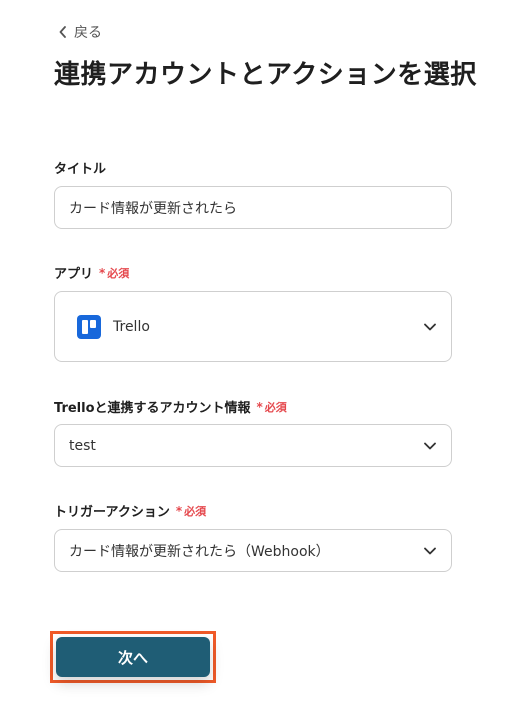 This screenshot has height=721, width=532. I want to click on page-title: 連携アカウントとアクションを選択, so click(265, 75).